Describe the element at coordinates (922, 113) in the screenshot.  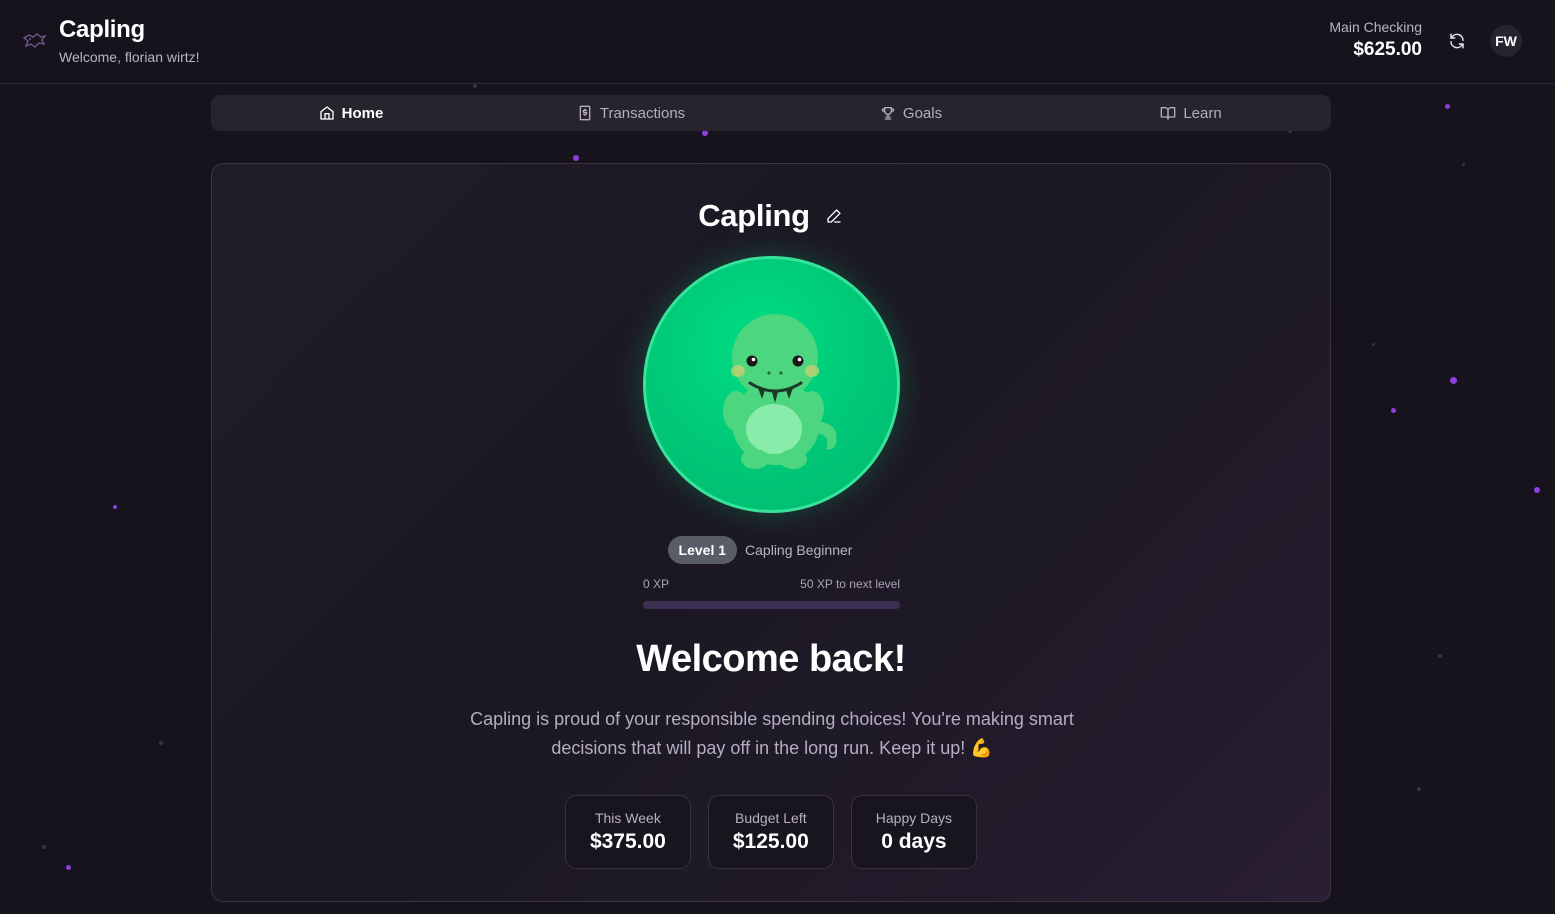
I see `tab-goals-label: Goals` at that location.